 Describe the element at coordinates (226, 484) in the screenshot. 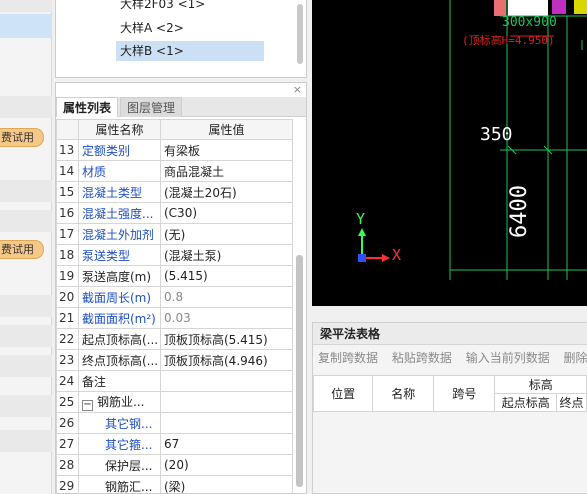

I see `property-value: (梁)` at that location.